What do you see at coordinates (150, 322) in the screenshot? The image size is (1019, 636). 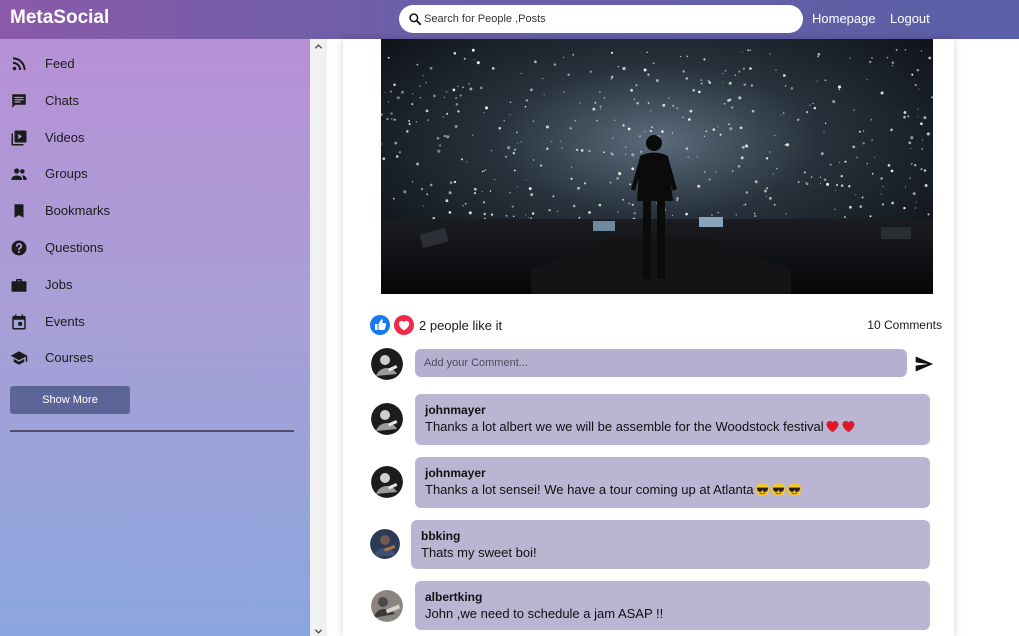 I see `sidebar-item-events: Events` at bounding box center [150, 322].